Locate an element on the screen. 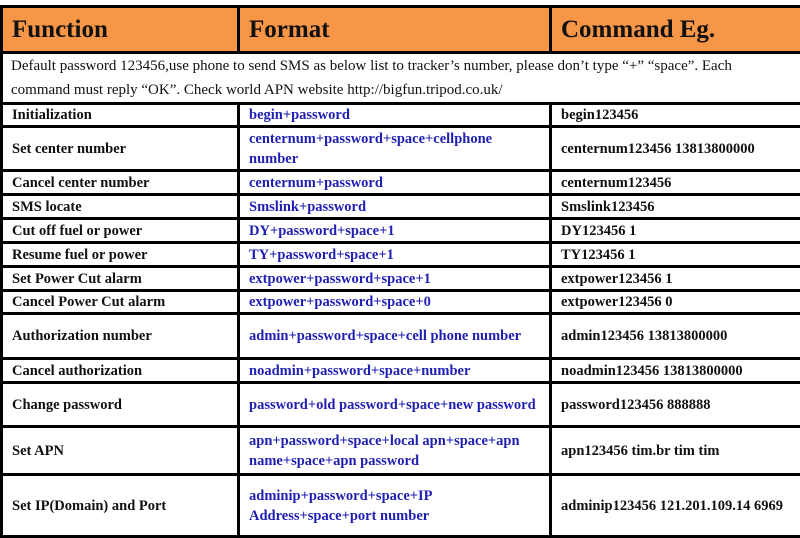 This screenshot has width=800, height=538. format-cell: TY+password+space+1 is located at coordinates (395, 255).